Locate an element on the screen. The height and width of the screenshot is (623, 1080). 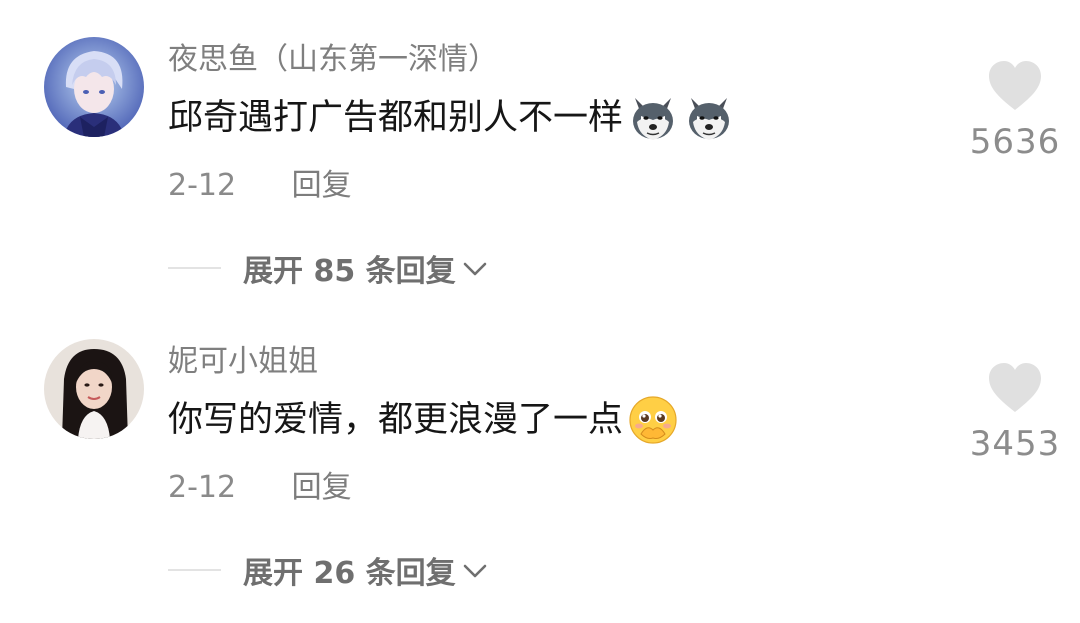
comment-username: 夜思鱼（山东第一深情） is located at coordinates (333, 60).